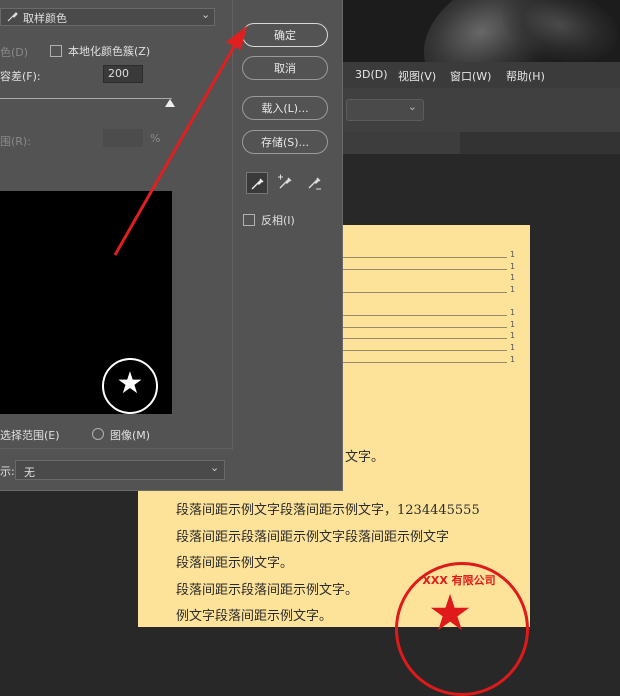 This screenshot has width=620, height=696. Describe the element at coordinates (385, 110) in the screenshot. I see `options-dropdown` at that location.